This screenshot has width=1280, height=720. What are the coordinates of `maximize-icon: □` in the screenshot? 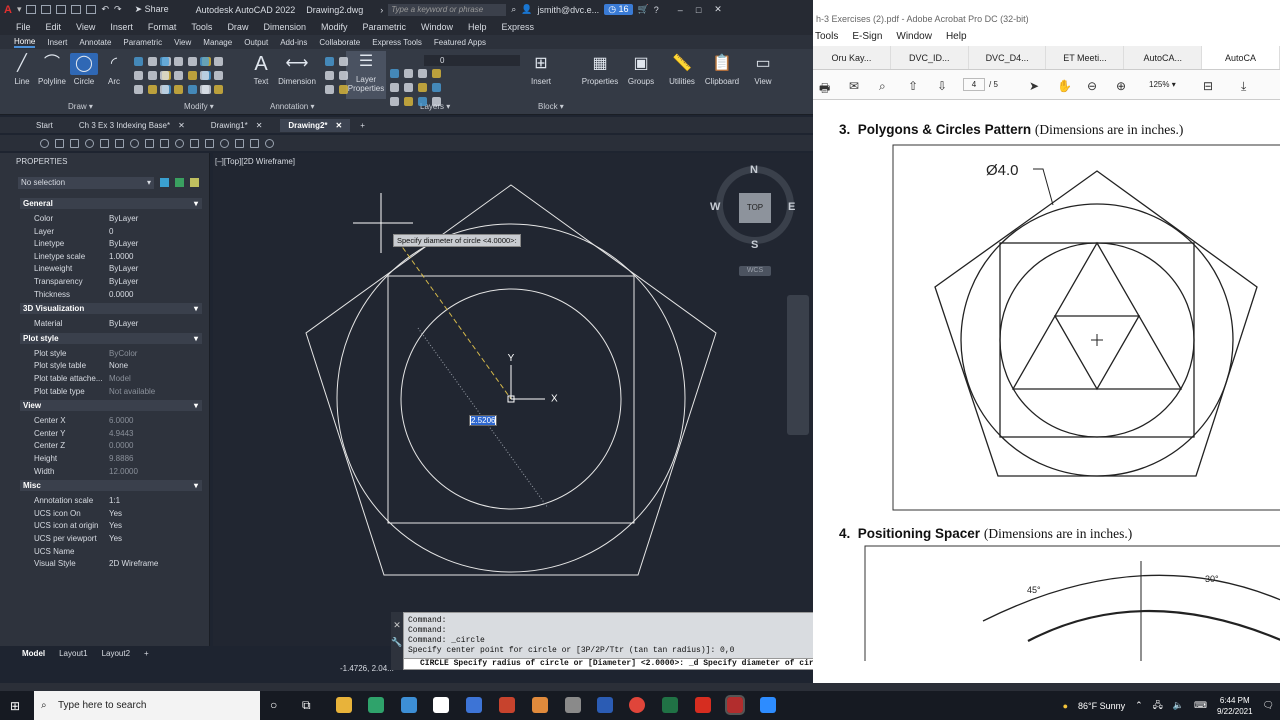 It's located at (698, 10).